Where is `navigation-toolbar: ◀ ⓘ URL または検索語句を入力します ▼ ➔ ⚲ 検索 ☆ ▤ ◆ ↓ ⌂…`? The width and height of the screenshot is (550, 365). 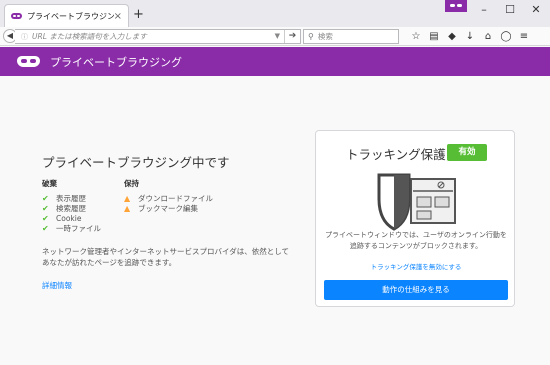
navigation-toolbar: ◀ ⓘ URL または検索語句を入力します ▼ ➔ ⚲ 検索 ☆ ▤ ◆ ↓ ⌂… is located at coordinates (275, 36).